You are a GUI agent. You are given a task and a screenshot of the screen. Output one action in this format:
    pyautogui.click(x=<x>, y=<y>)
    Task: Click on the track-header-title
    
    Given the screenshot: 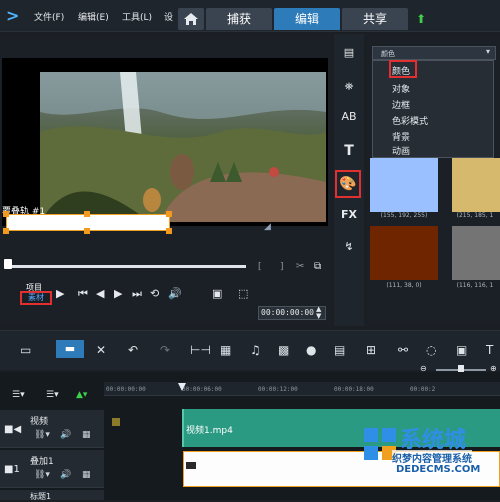 What is the action you would take?
    pyautogui.click(x=52, y=495)
    